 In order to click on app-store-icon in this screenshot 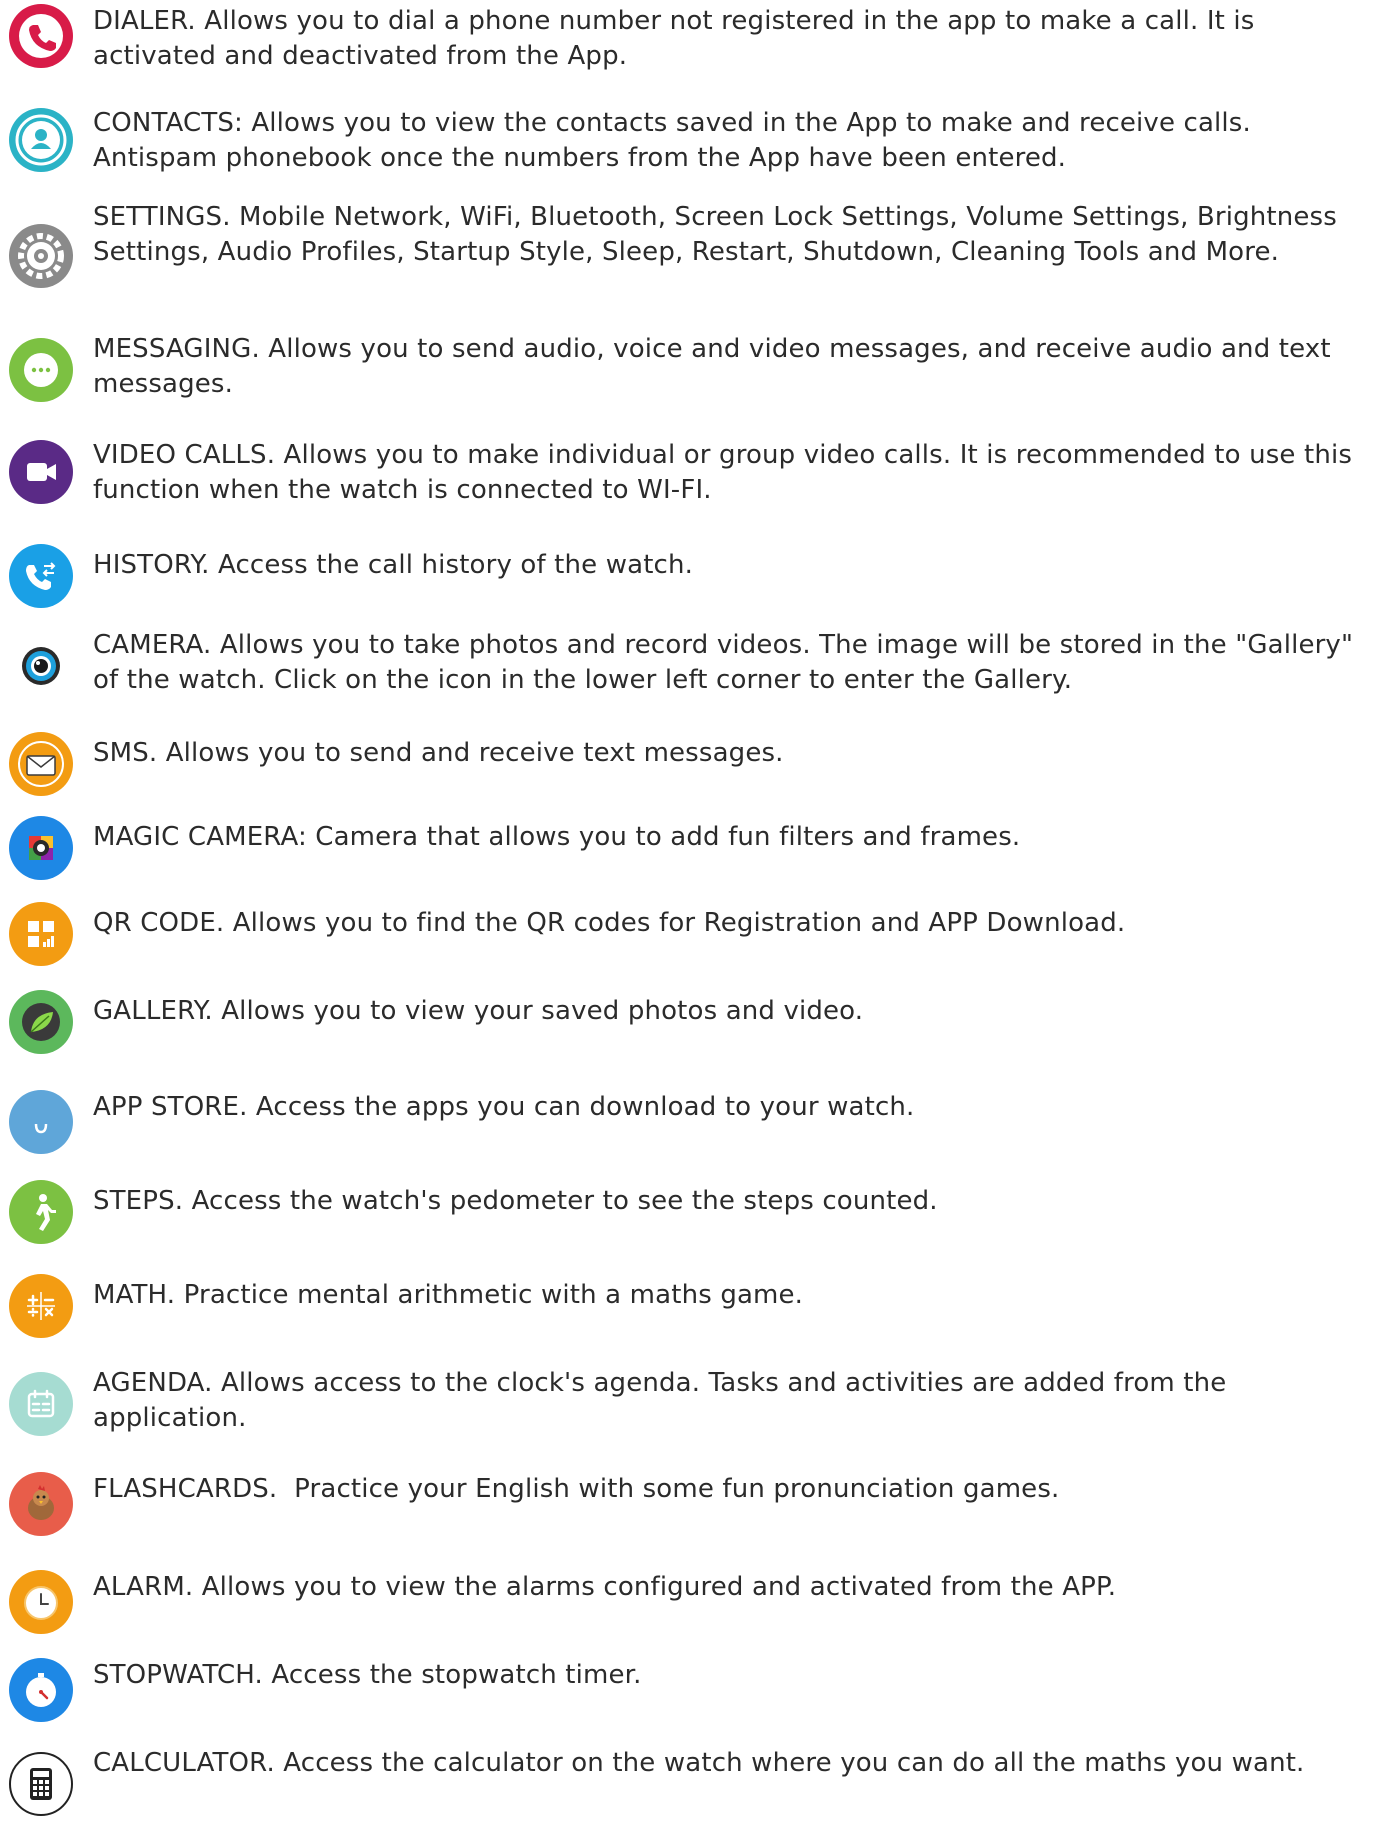, I will do `click(41, 1122)`.